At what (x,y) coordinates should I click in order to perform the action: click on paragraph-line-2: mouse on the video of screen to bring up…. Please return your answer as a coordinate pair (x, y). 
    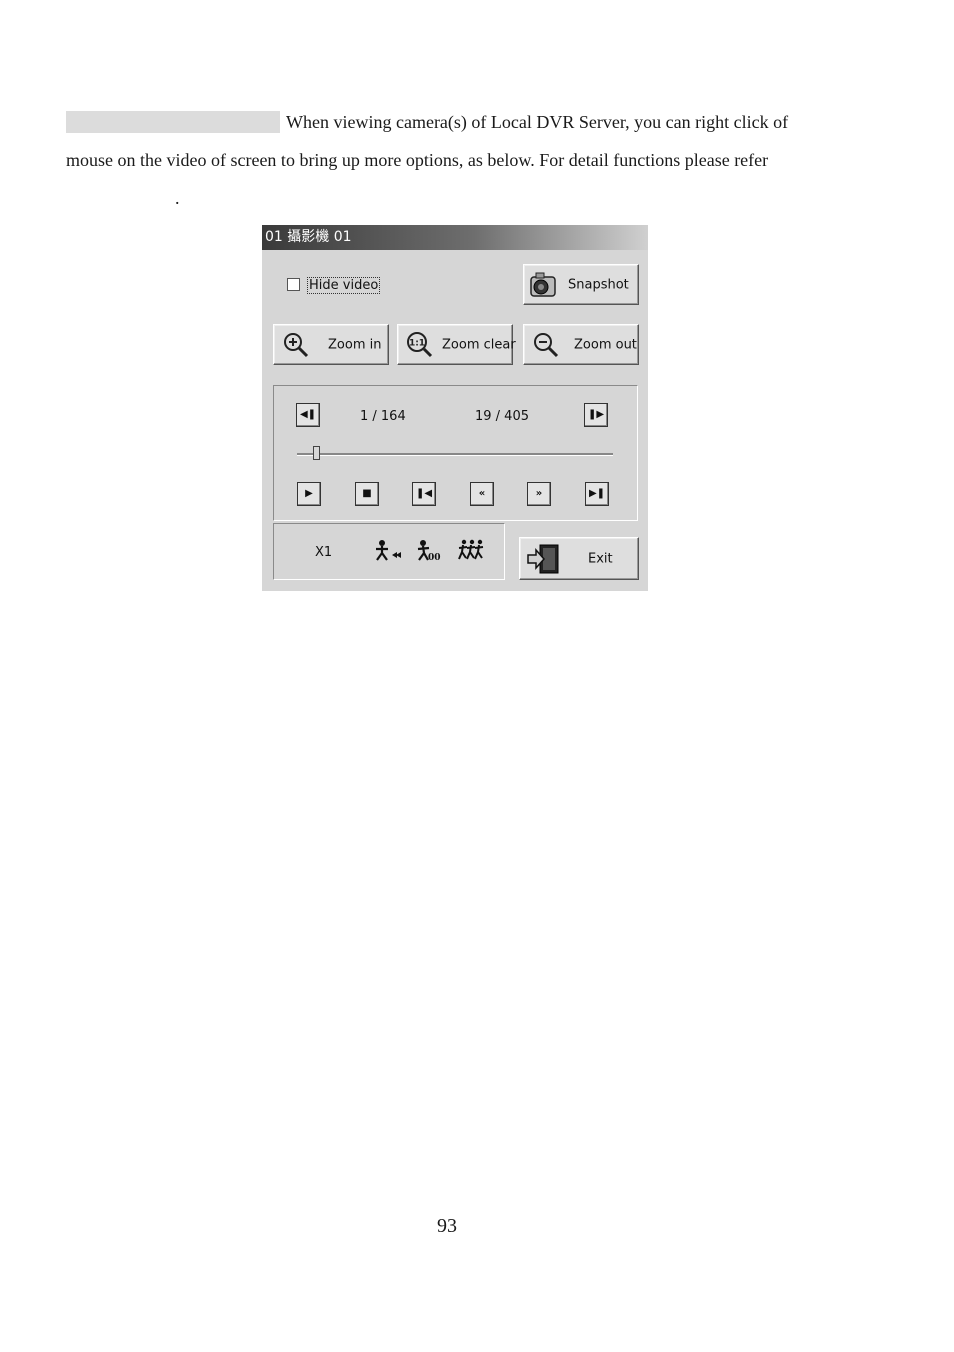
    Looking at the image, I should click on (417, 160).